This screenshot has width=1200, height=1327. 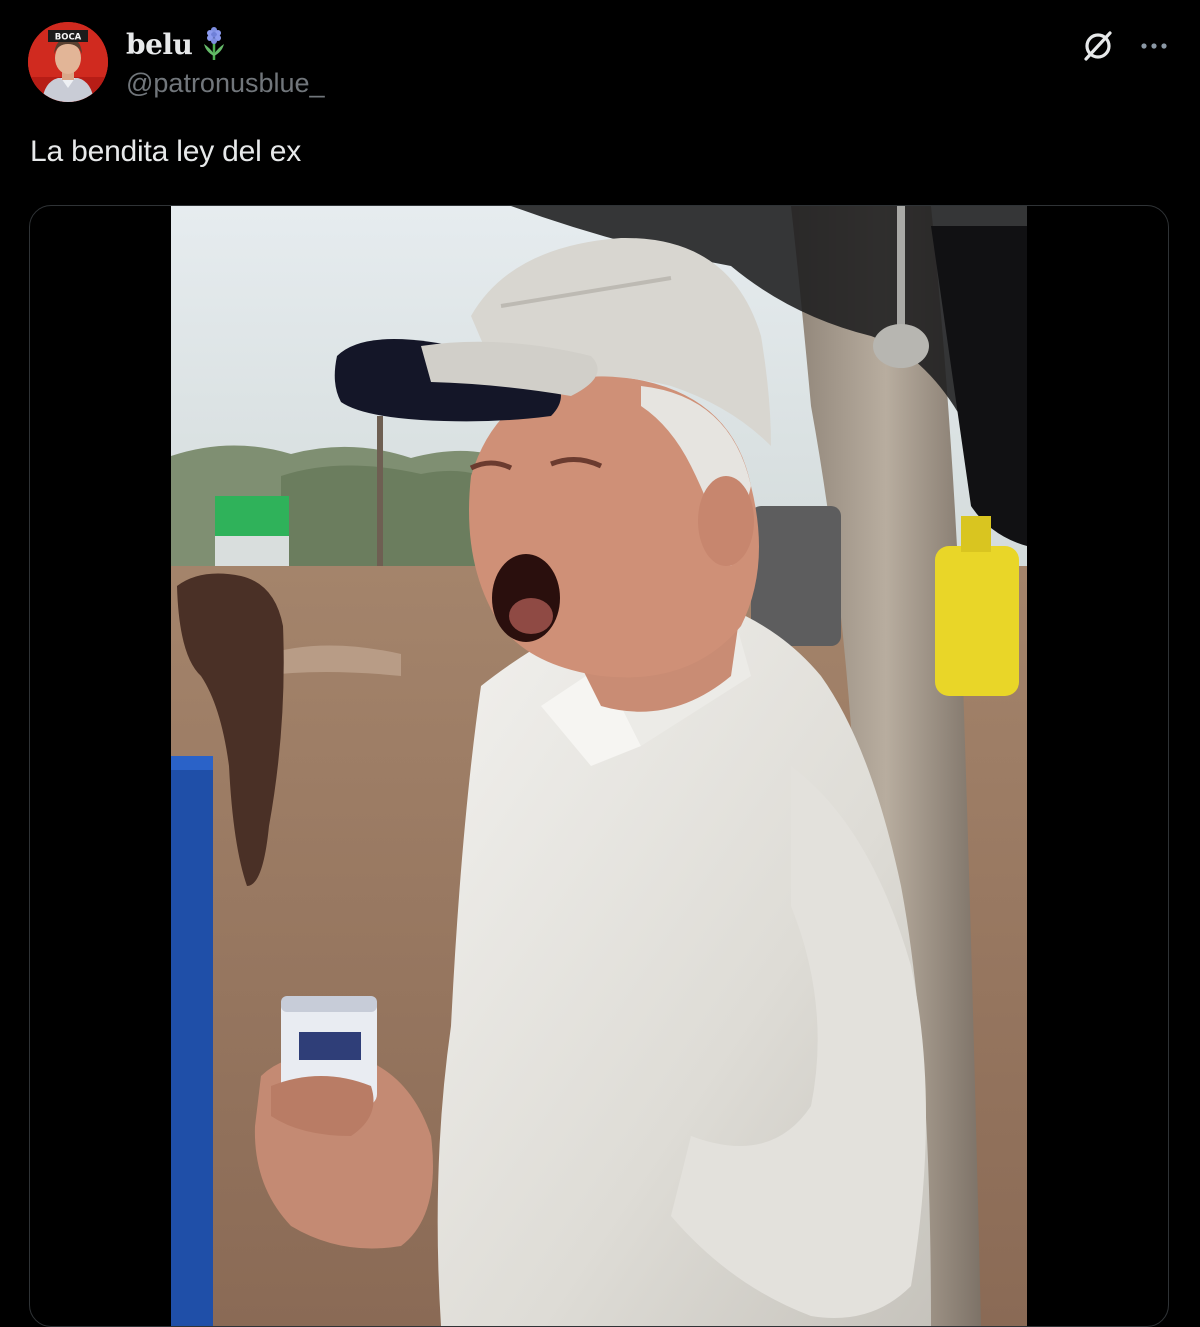 What do you see at coordinates (166, 151) in the screenshot?
I see `post-text: La bendita ley del ex` at bounding box center [166, 151].